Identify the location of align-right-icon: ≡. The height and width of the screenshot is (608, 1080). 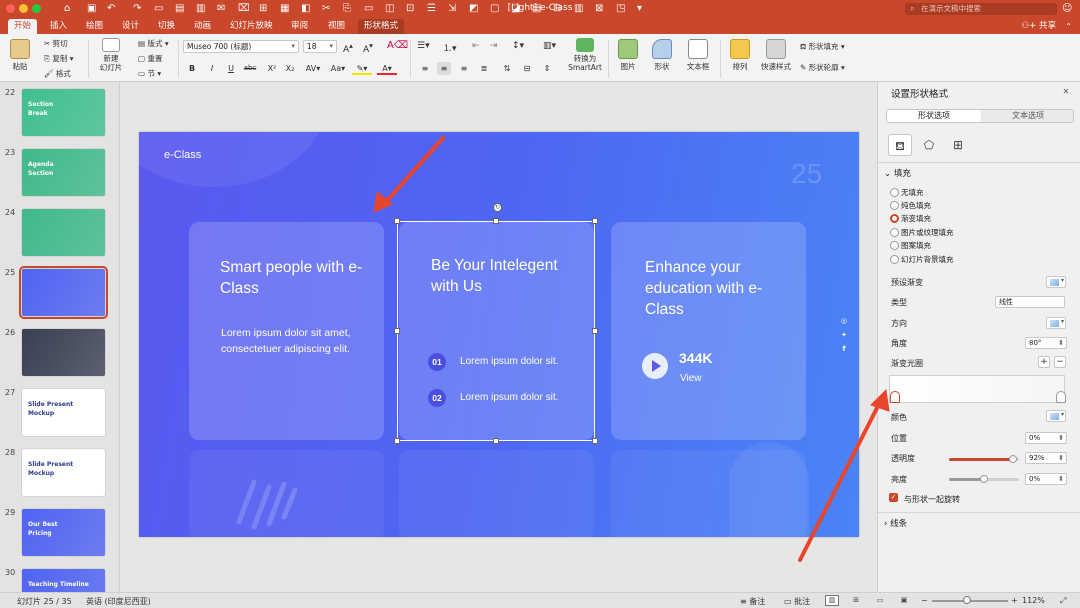
(464, 68).